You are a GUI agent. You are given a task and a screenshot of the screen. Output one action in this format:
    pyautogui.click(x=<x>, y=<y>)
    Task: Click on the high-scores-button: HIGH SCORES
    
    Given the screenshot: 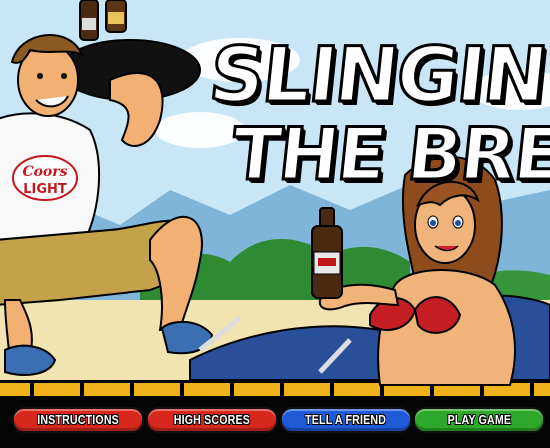 What is the action you would take?
    pyautogui.click(x=212, y=420)
    